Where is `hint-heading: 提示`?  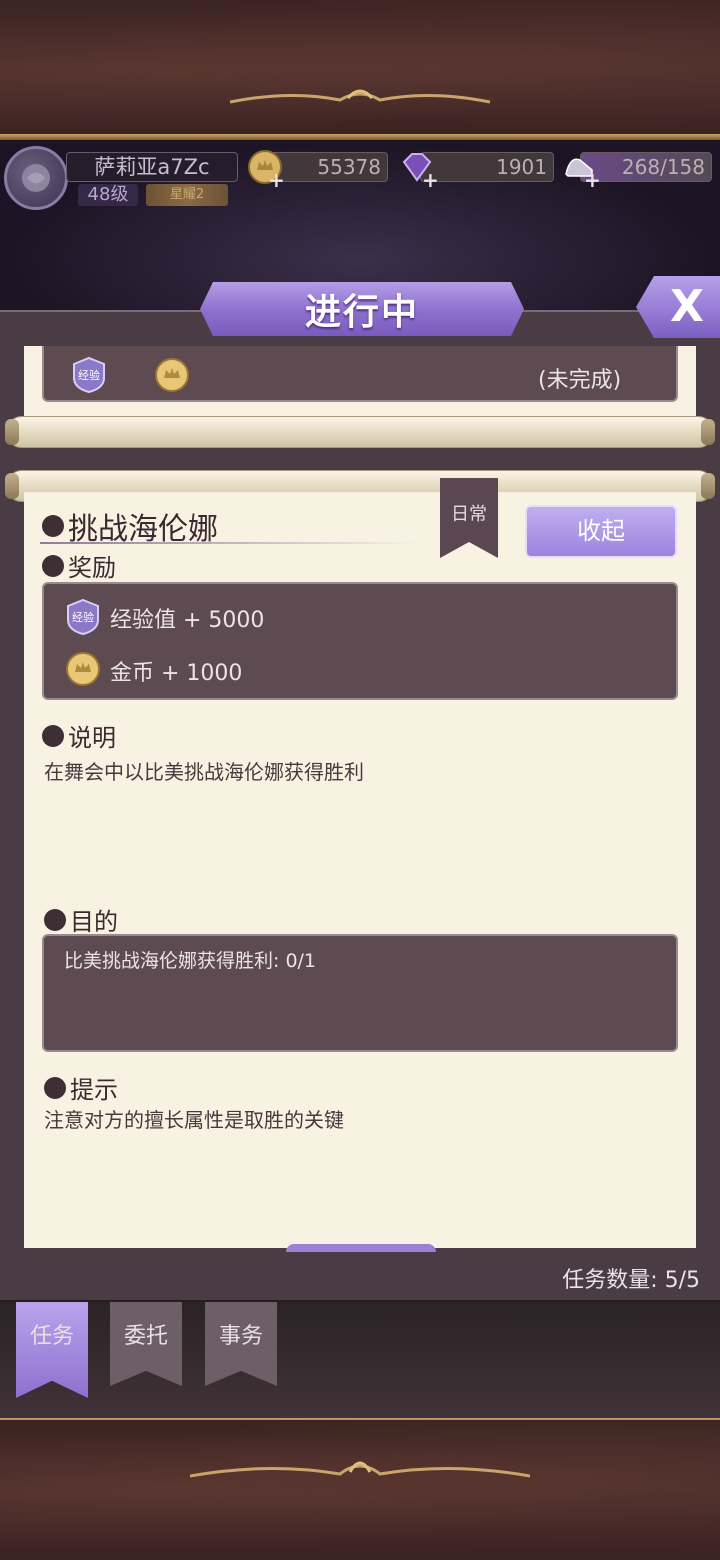
hint-heading: 提示 is located at coordinates (81, 1087).